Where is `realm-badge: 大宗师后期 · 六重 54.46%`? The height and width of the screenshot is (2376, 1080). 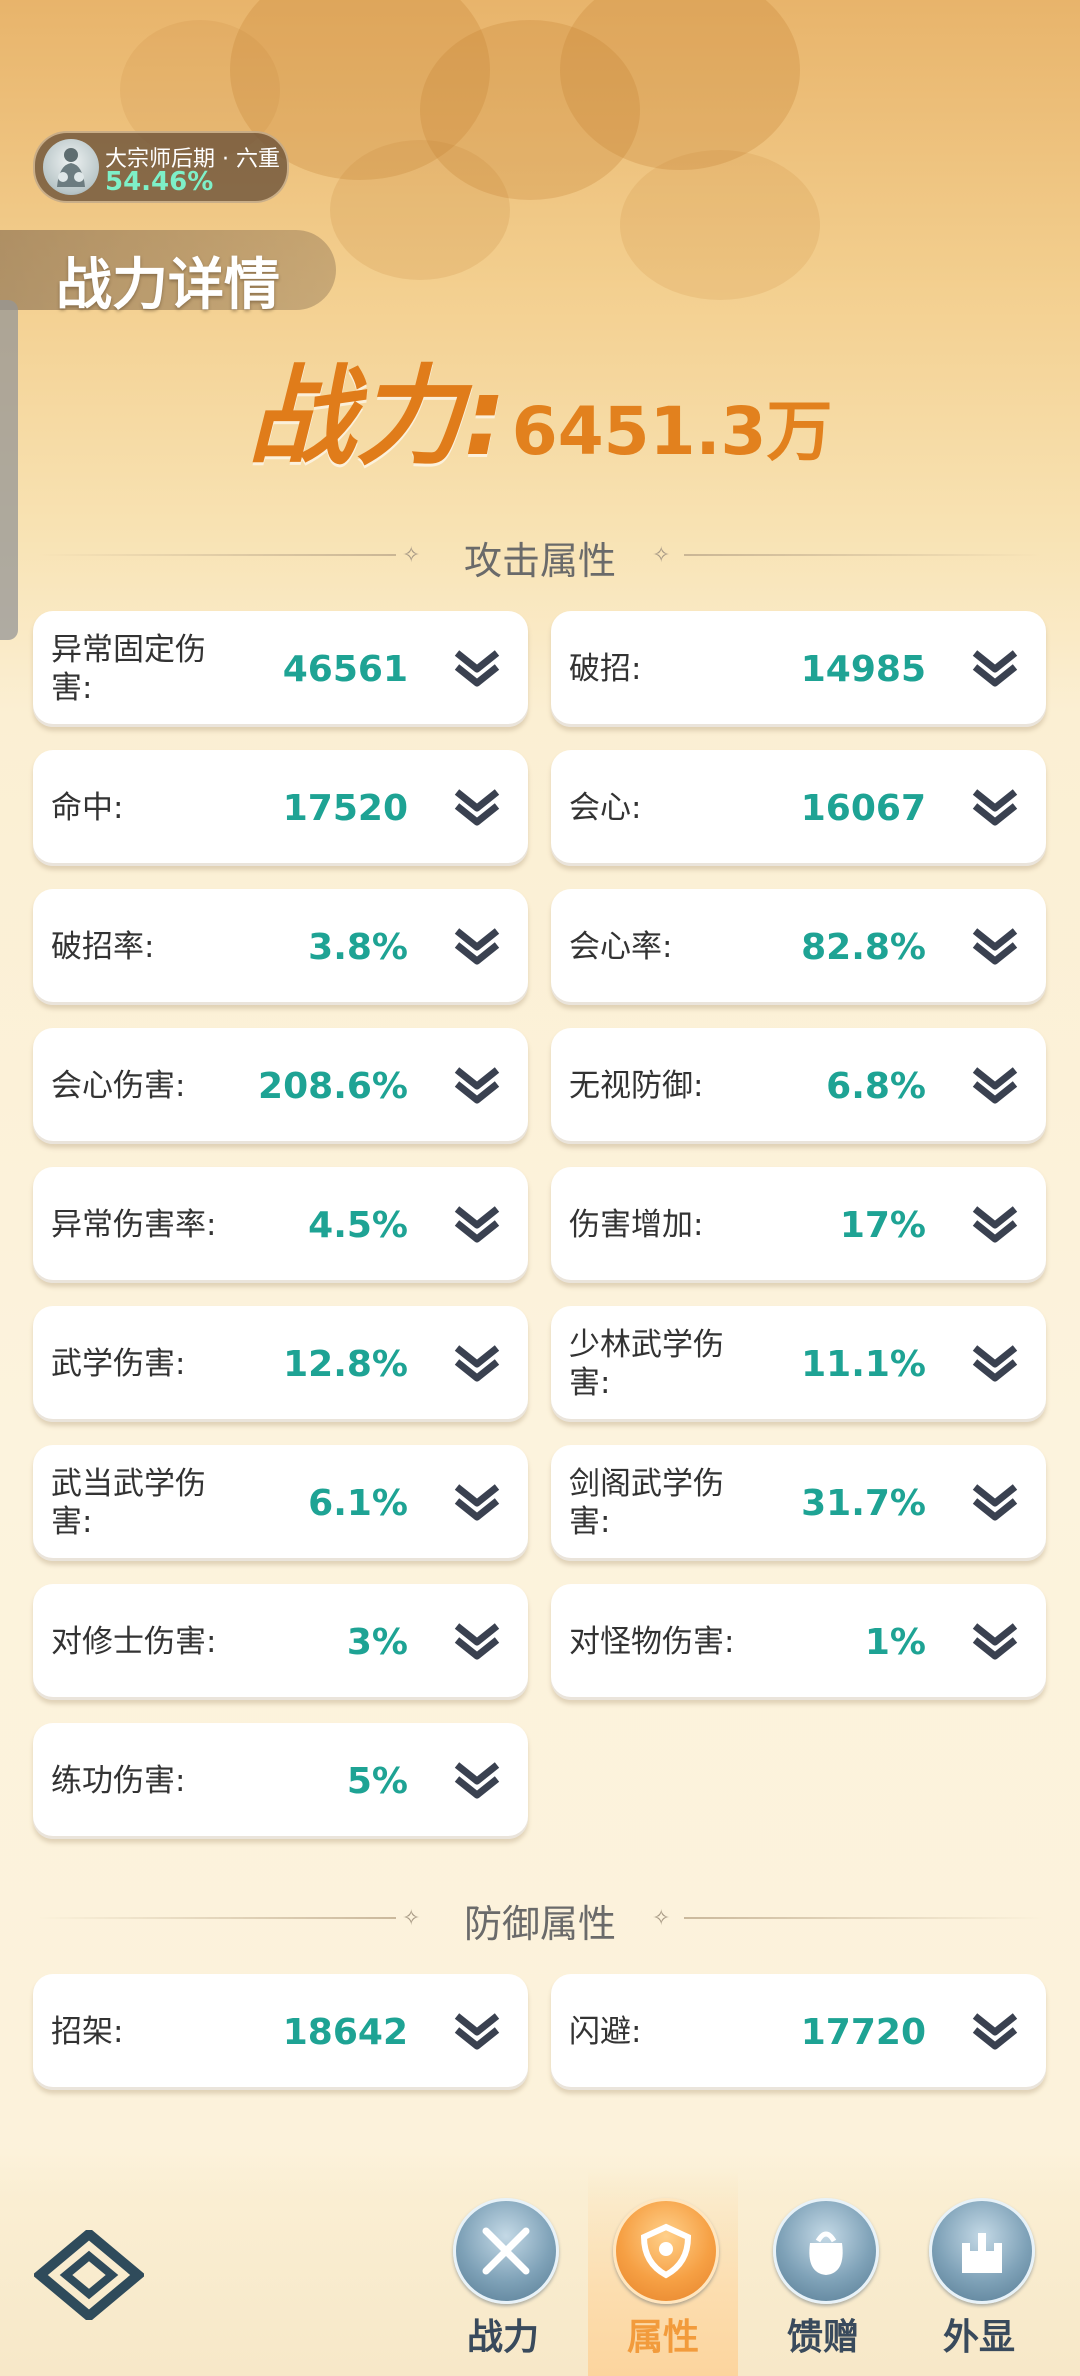 realm-badge: 大宗师后期 · 六重 54.46% is located at coordinates (161, 167).